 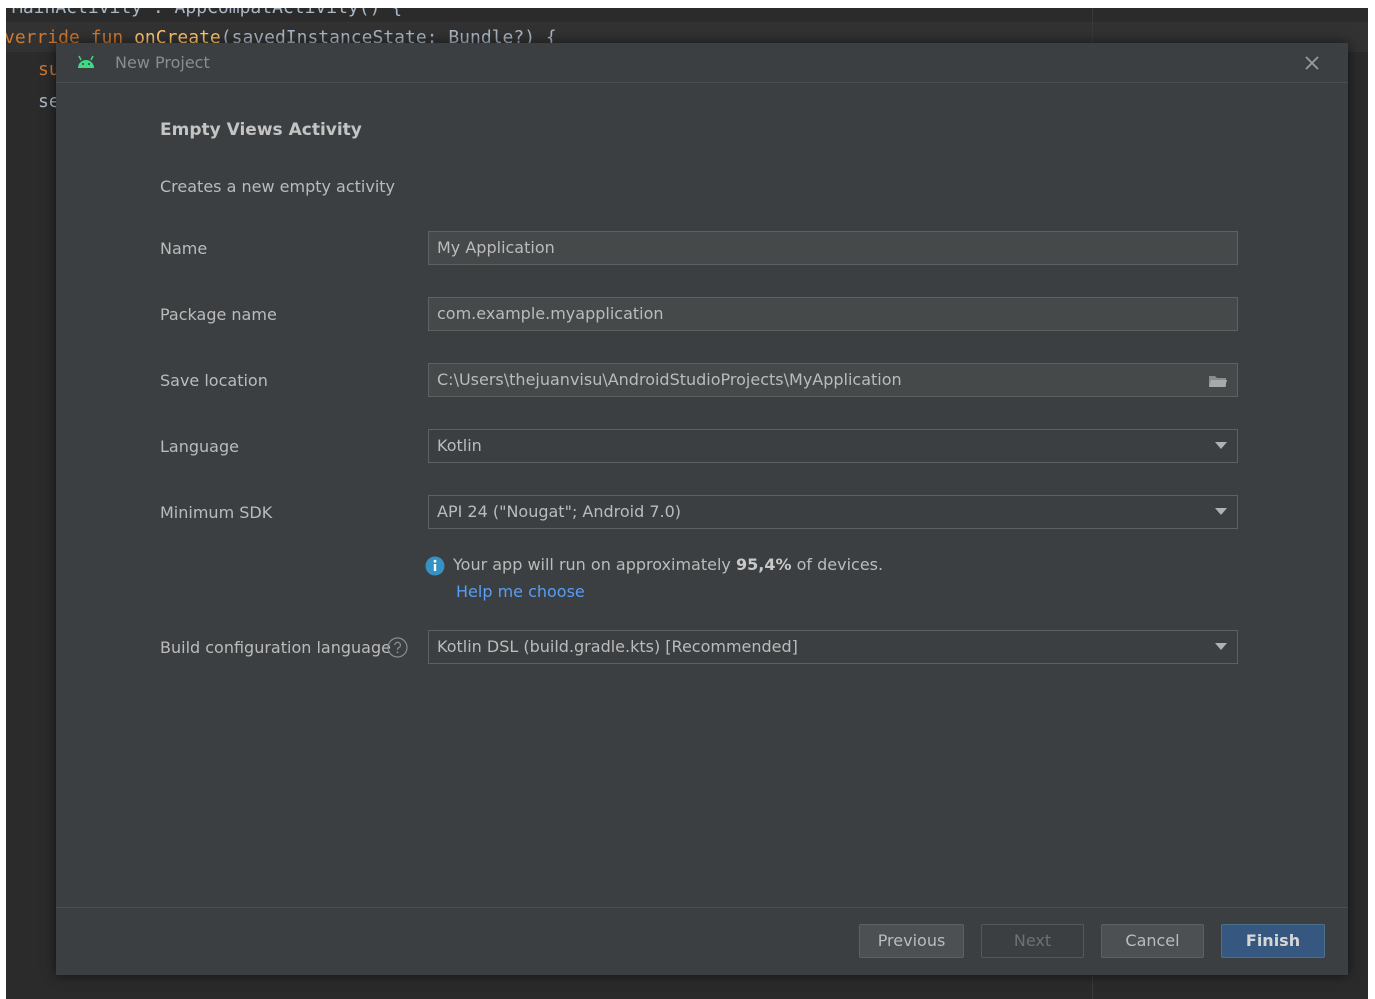 What do you see at coordinates (207, 14) in the screenshot?
I see `code-line-class-declaration: MainActivity : AppCompatActivity() {` at bounding box center [207, 14].